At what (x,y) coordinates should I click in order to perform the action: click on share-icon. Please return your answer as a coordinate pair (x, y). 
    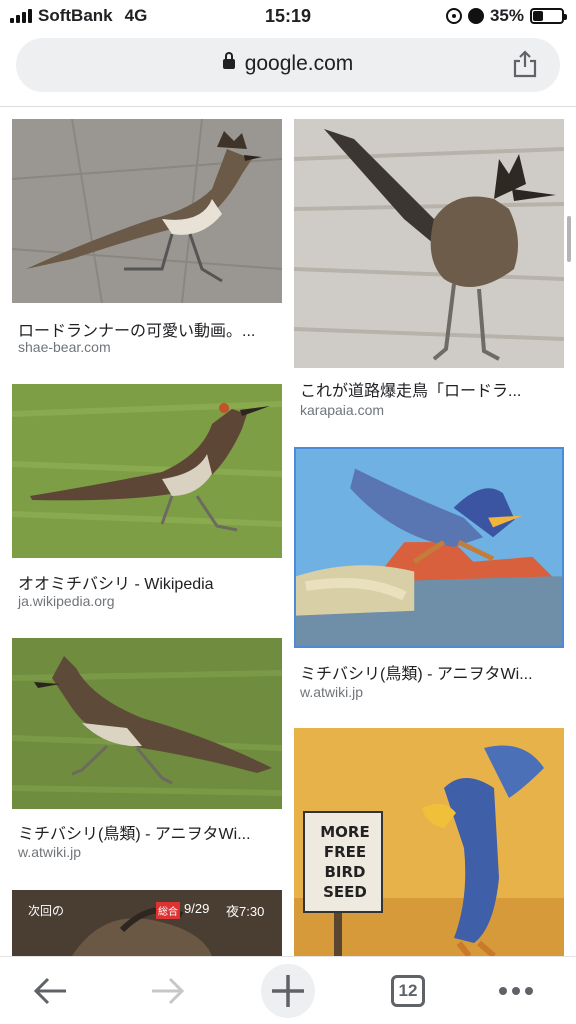
    Looking at the image, I should click on (525, 64).